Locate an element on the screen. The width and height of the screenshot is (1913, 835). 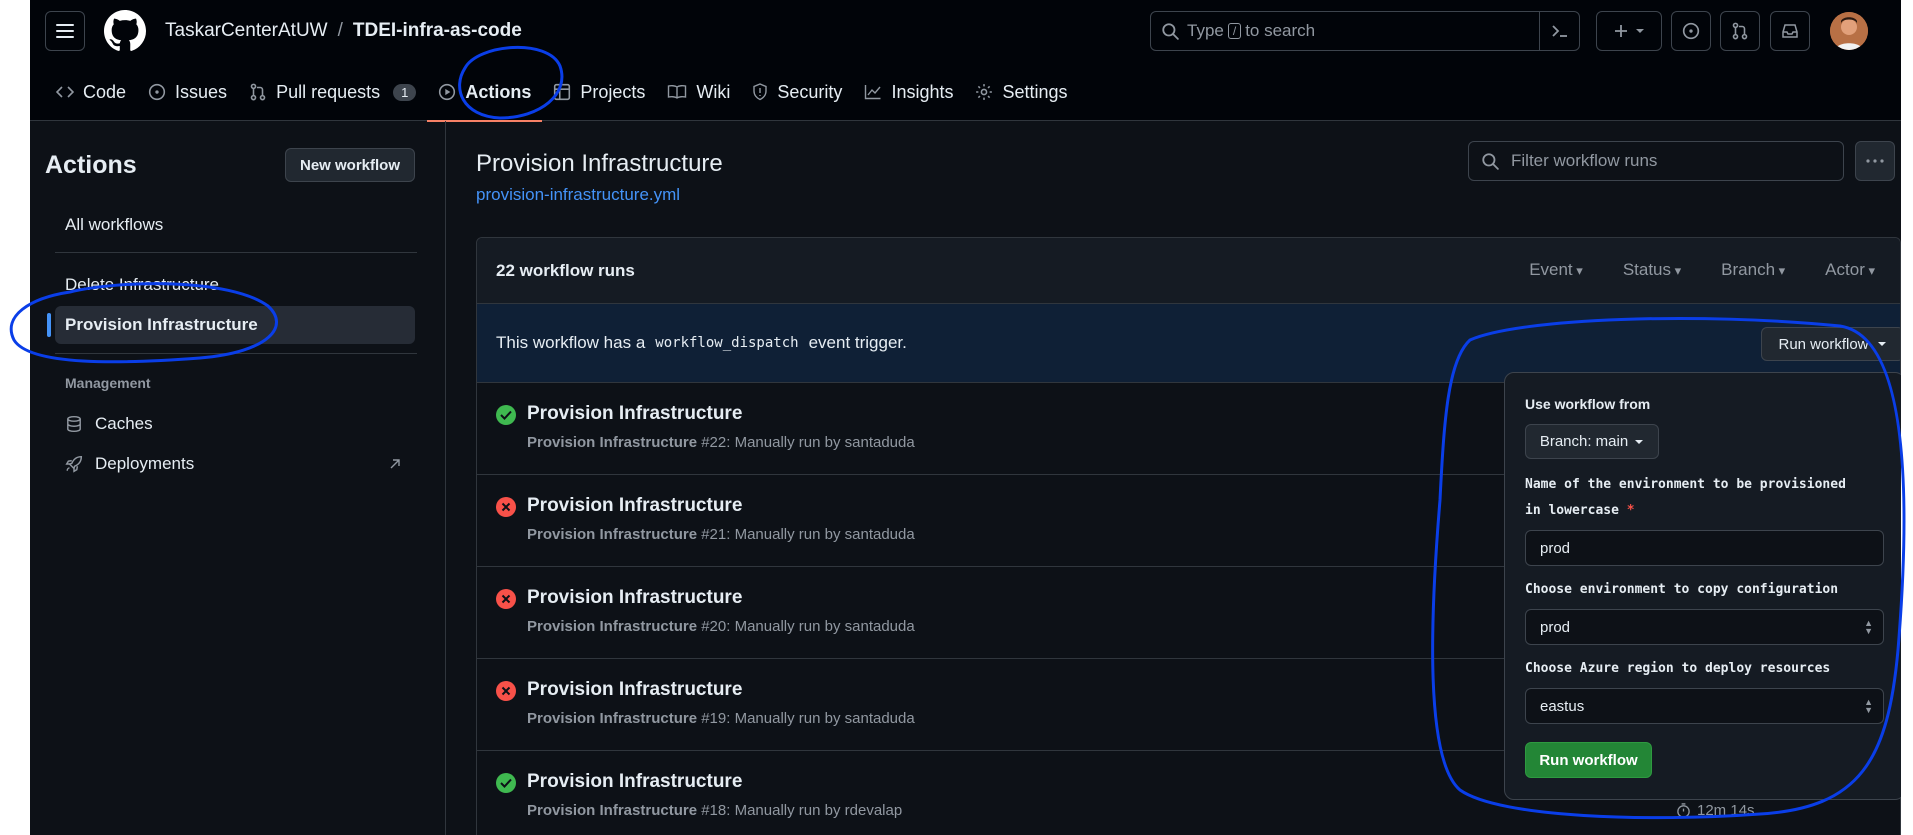
tab-wiki: Wiki is located at coordinates (698, 92).